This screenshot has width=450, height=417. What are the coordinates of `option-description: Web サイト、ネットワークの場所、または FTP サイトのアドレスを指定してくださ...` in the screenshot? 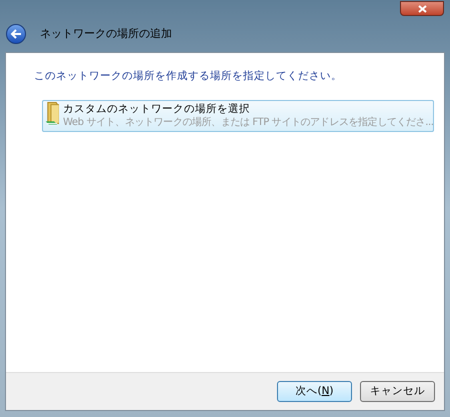 It's located at (248, 123).